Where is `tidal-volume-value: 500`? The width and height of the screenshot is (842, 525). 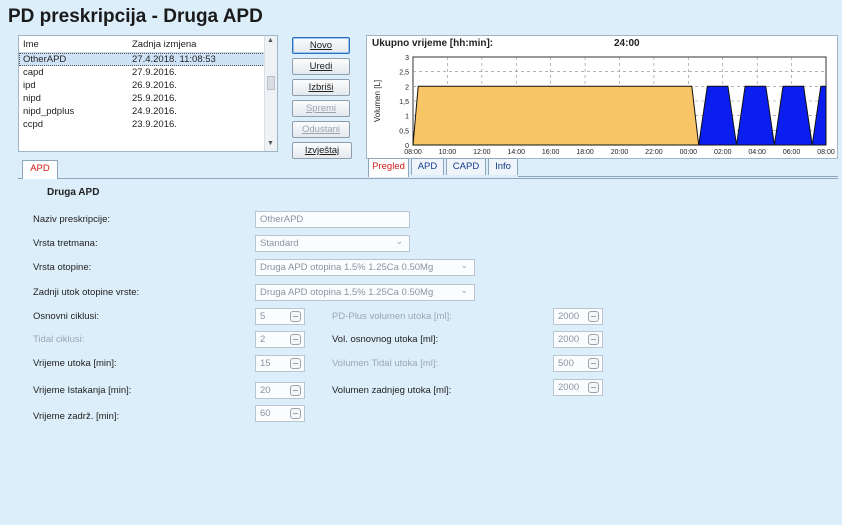
tidal-volume-value: 500 is located at coordinates (566, 363).